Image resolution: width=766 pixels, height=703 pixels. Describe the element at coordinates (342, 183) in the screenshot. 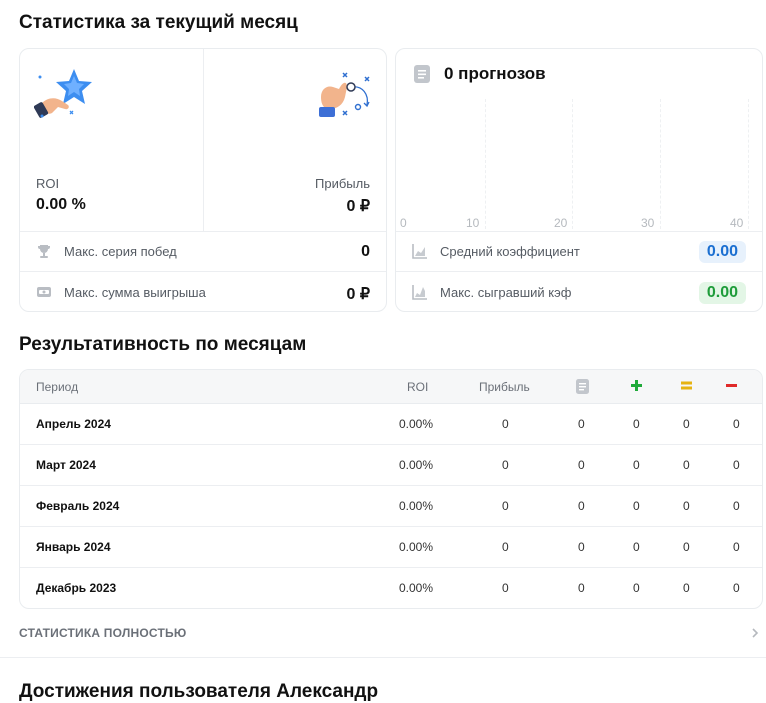

I see `profit-label: Прибыль` at that location.